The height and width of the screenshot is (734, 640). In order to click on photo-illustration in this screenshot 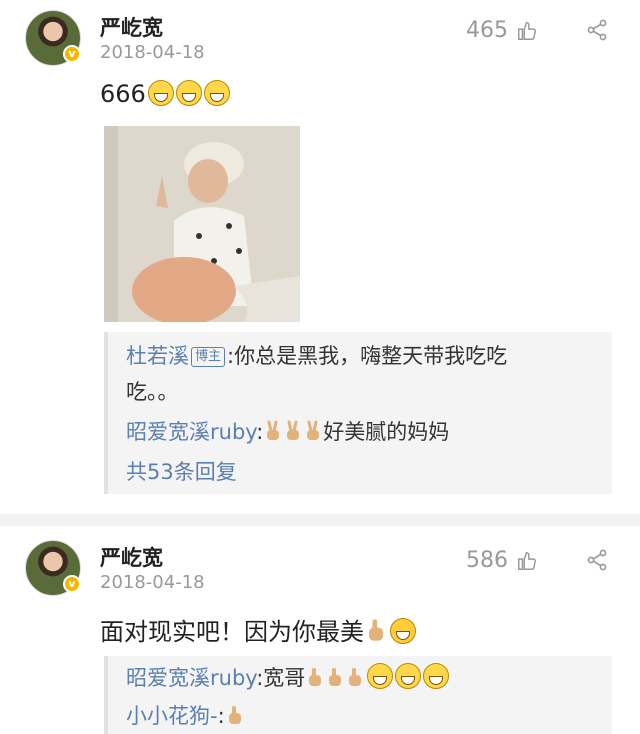, I will do `click(202, 224)`.